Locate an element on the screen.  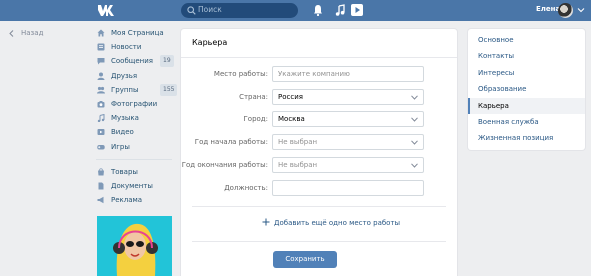
sidebar-item-label: Моя Страница is located at coordinates (137, 33).